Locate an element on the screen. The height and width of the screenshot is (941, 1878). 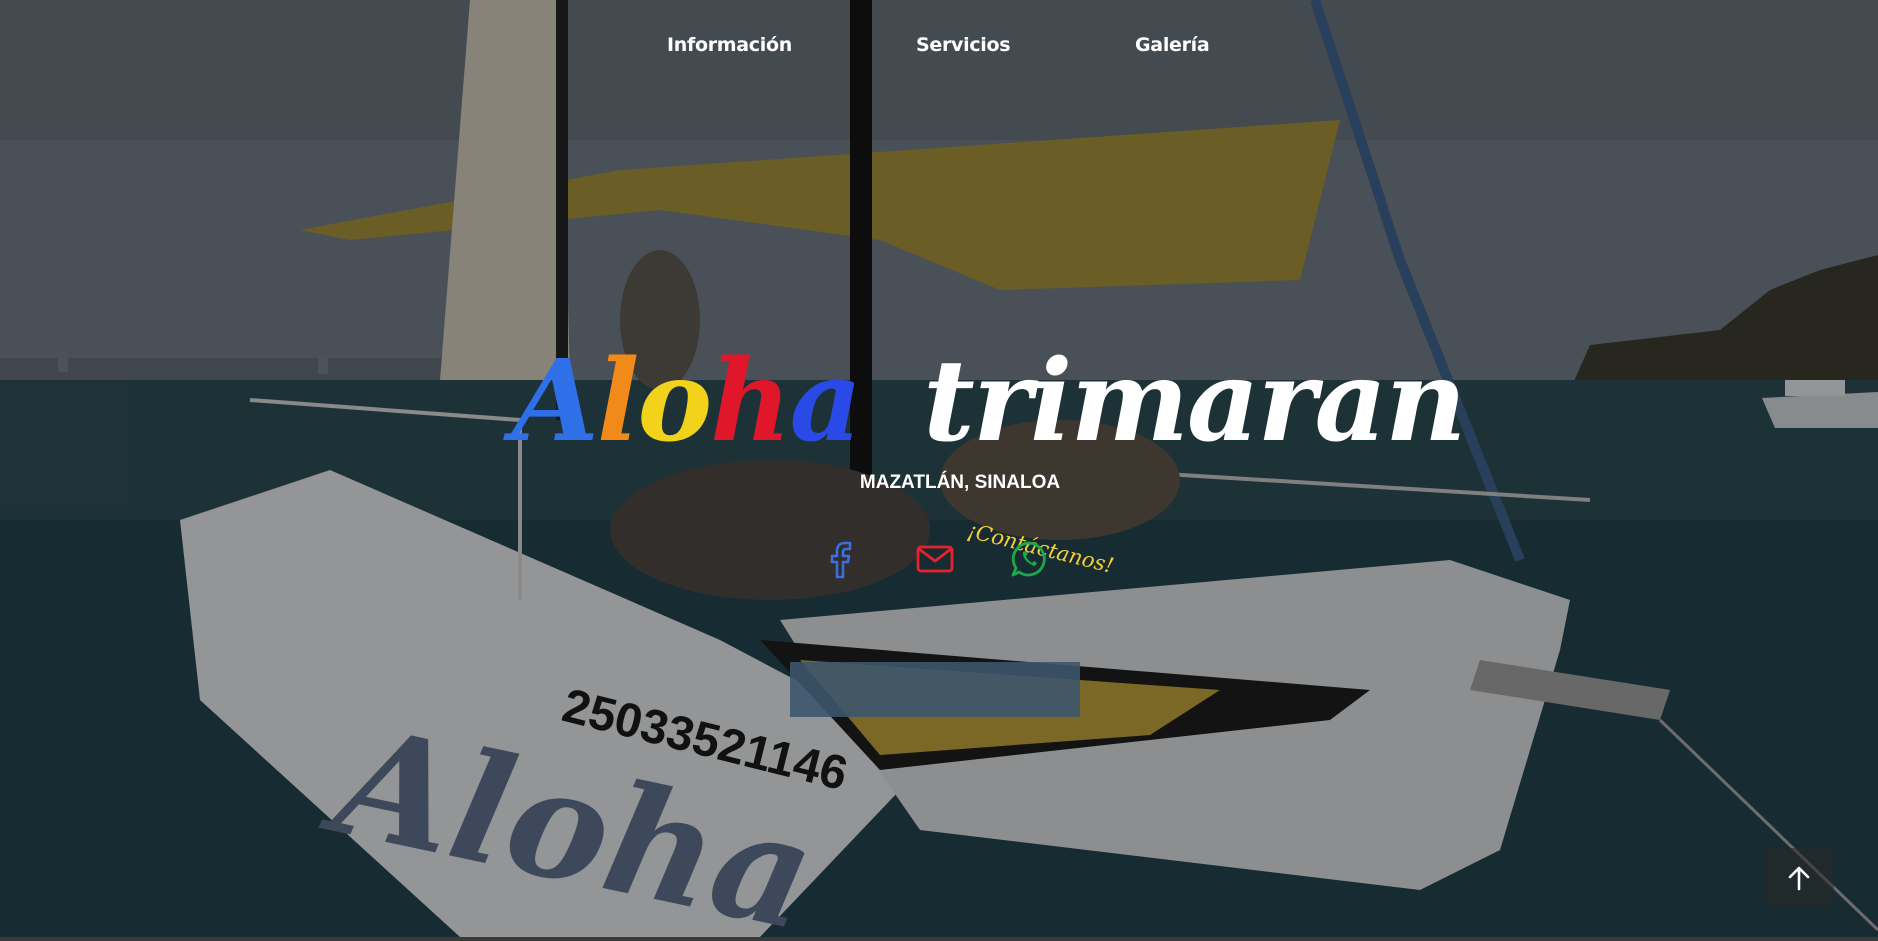
whatsapp-icon is located at coordinates (1028, 559).